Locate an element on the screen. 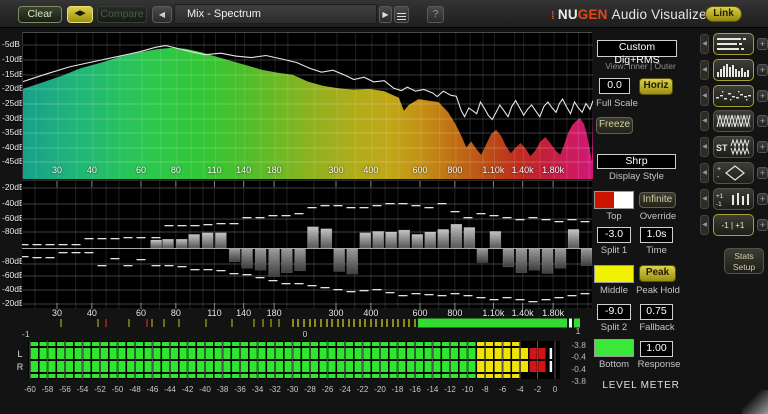 The width and height of the screenshot is (768, 414). collapse-tab-waveform: ◀ is located at coordinates (704, 121).